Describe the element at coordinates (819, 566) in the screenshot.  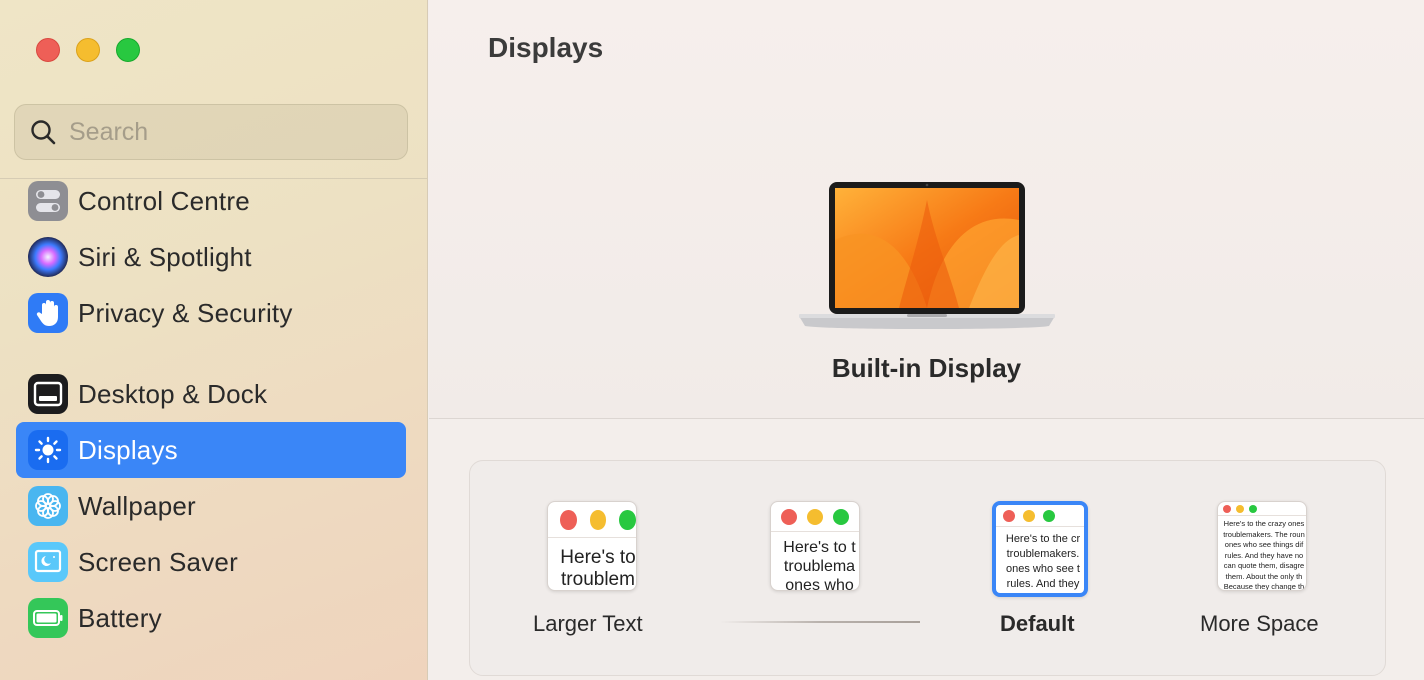
I see `preview-text-line: troublema` at that location.